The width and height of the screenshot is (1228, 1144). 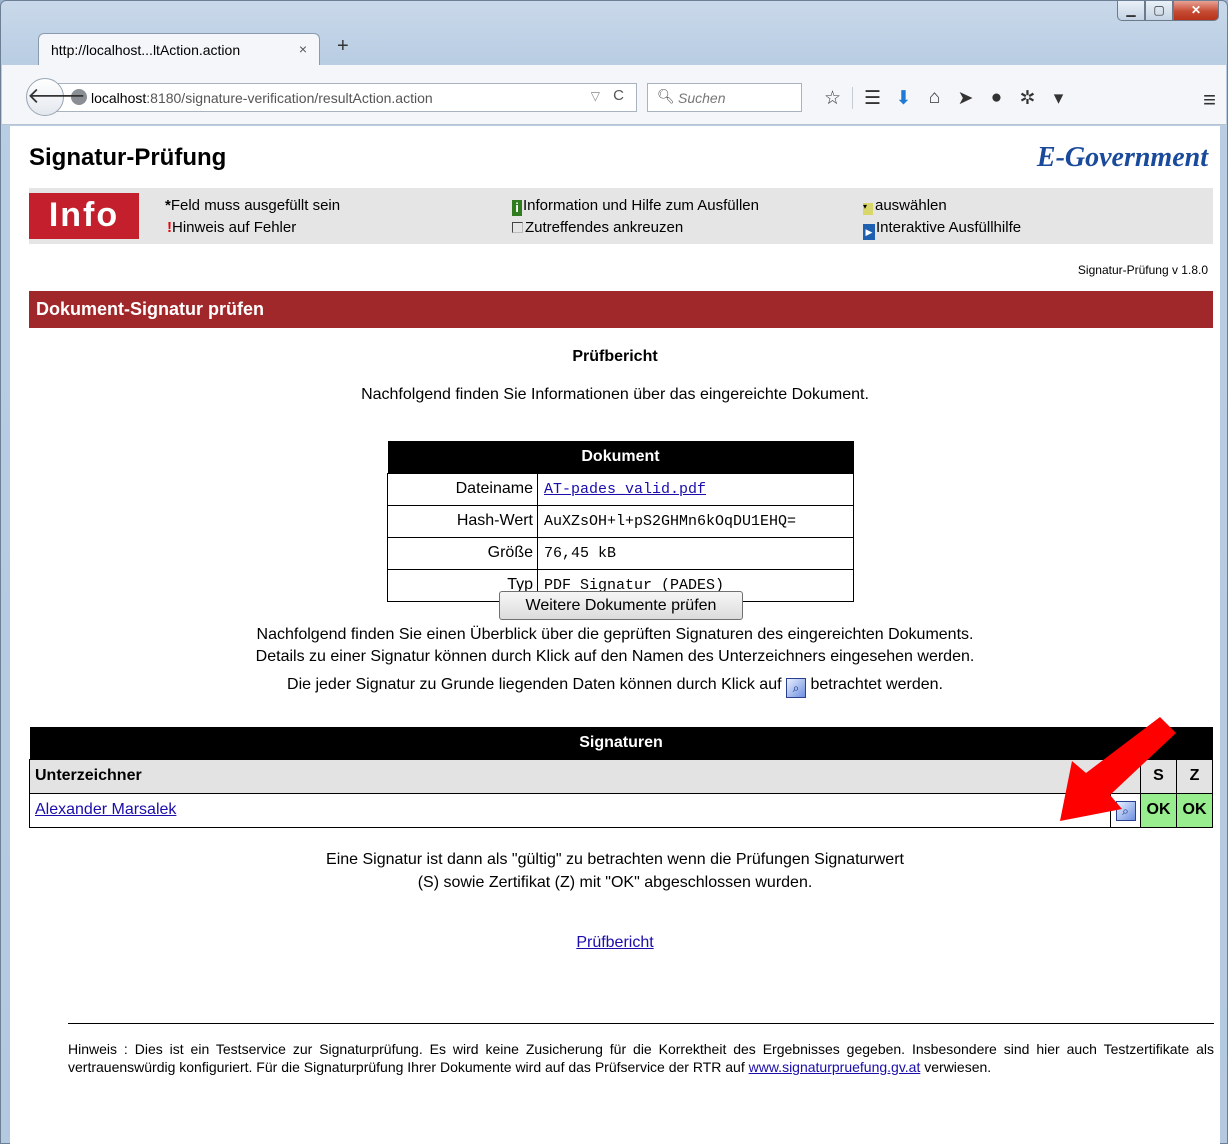 I want to click on doc-filename-cell: AT-pades_valid.pdf, so click(x=695, y=489).